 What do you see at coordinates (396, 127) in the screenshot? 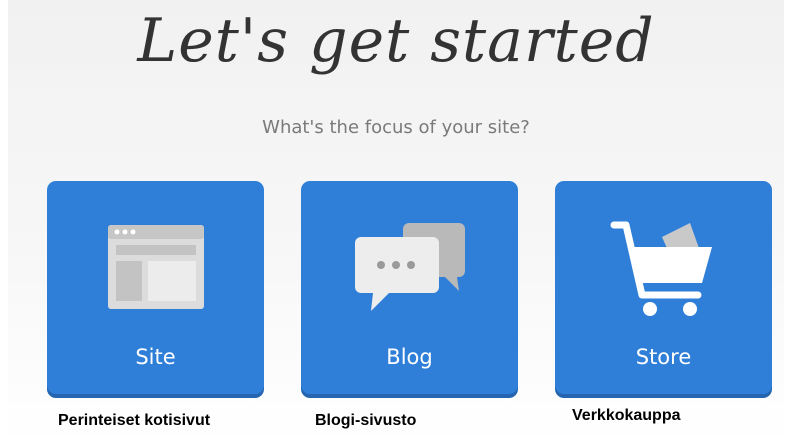
I see `page-subtitle: What's the focus of your site?` at bounding box center [396, 127].